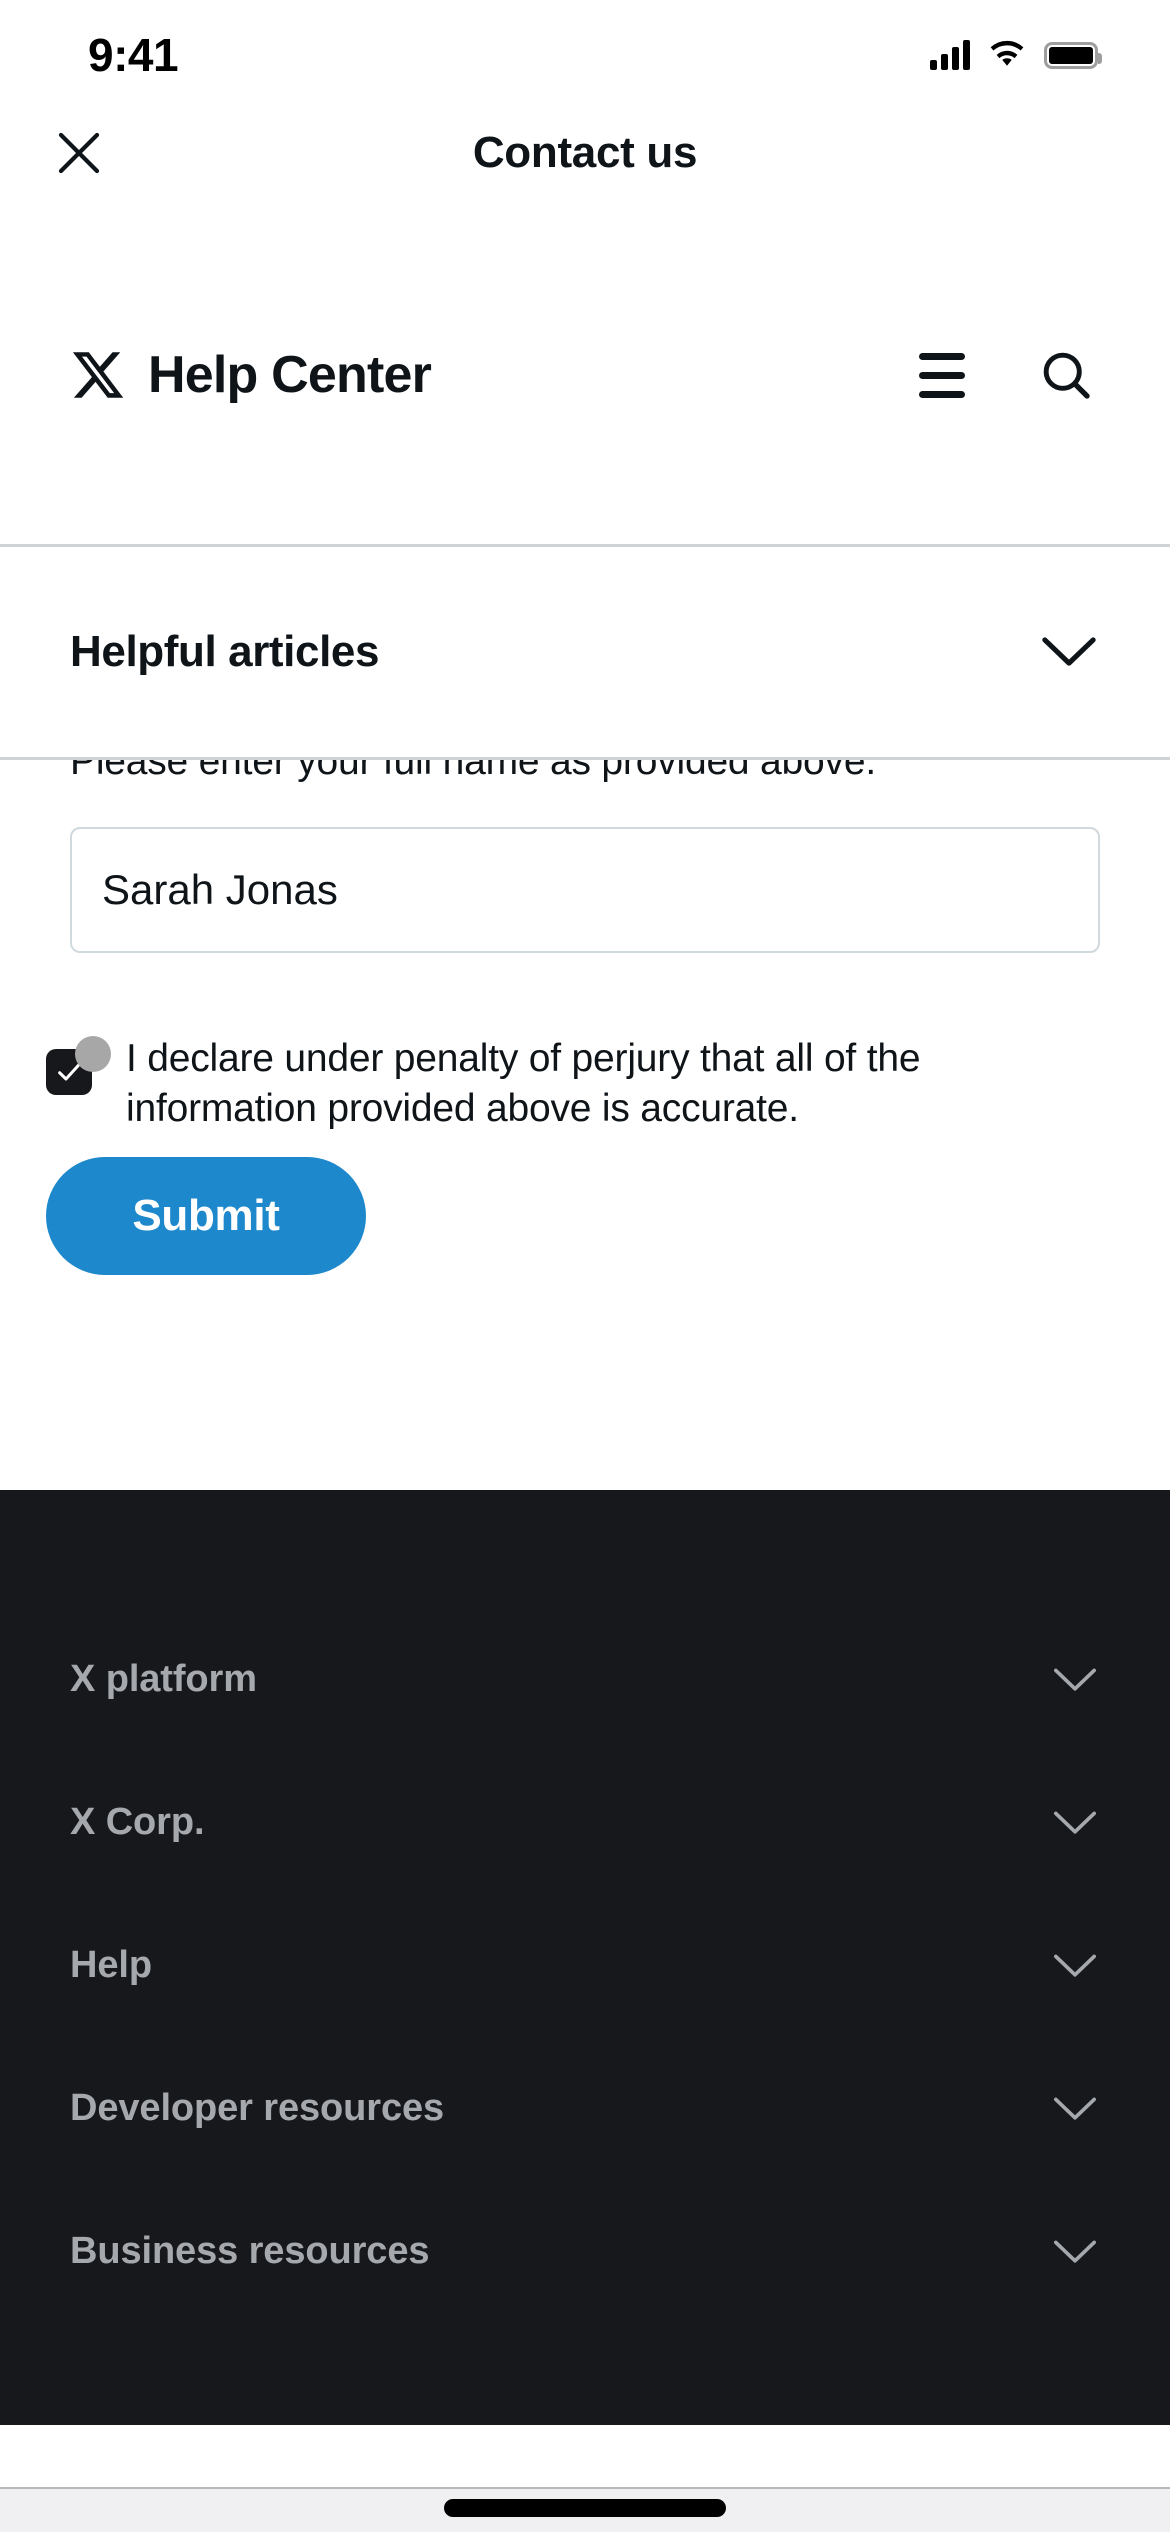  Describe the element at coordinates (206, 1216) in the screenshot. I see `submit-button: Submit` at that location.